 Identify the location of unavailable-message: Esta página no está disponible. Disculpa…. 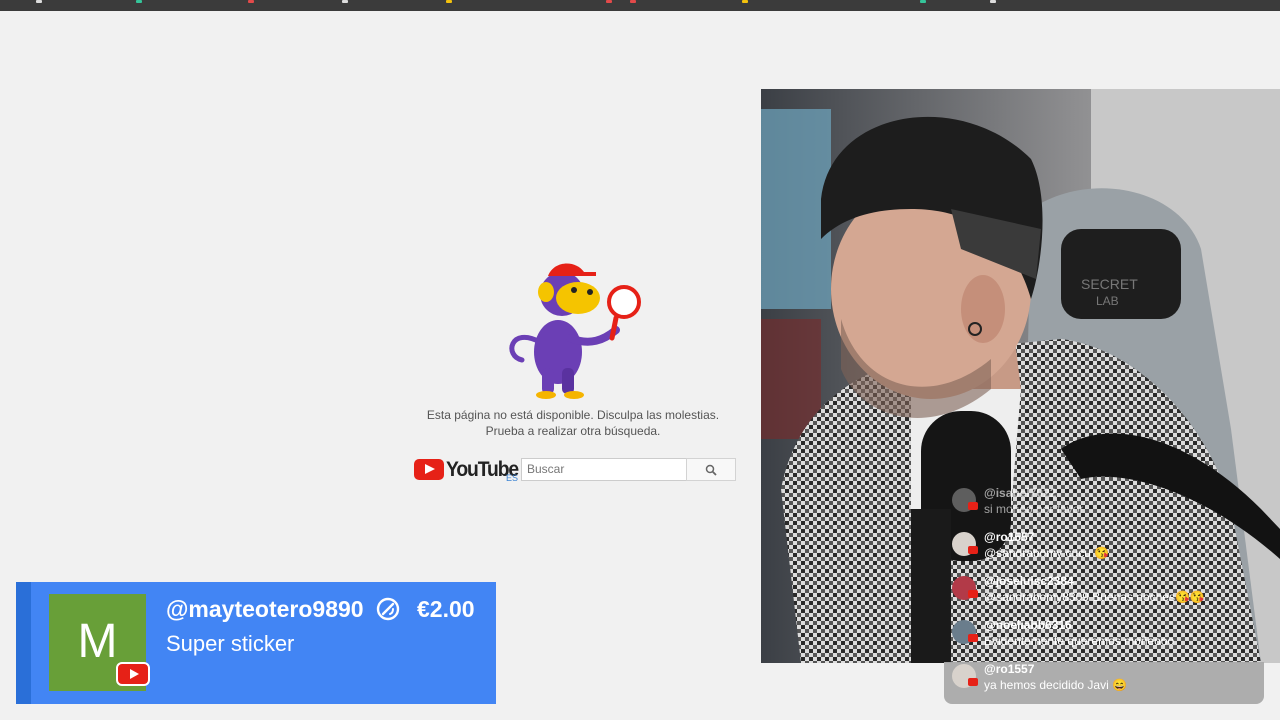
(573, 423).